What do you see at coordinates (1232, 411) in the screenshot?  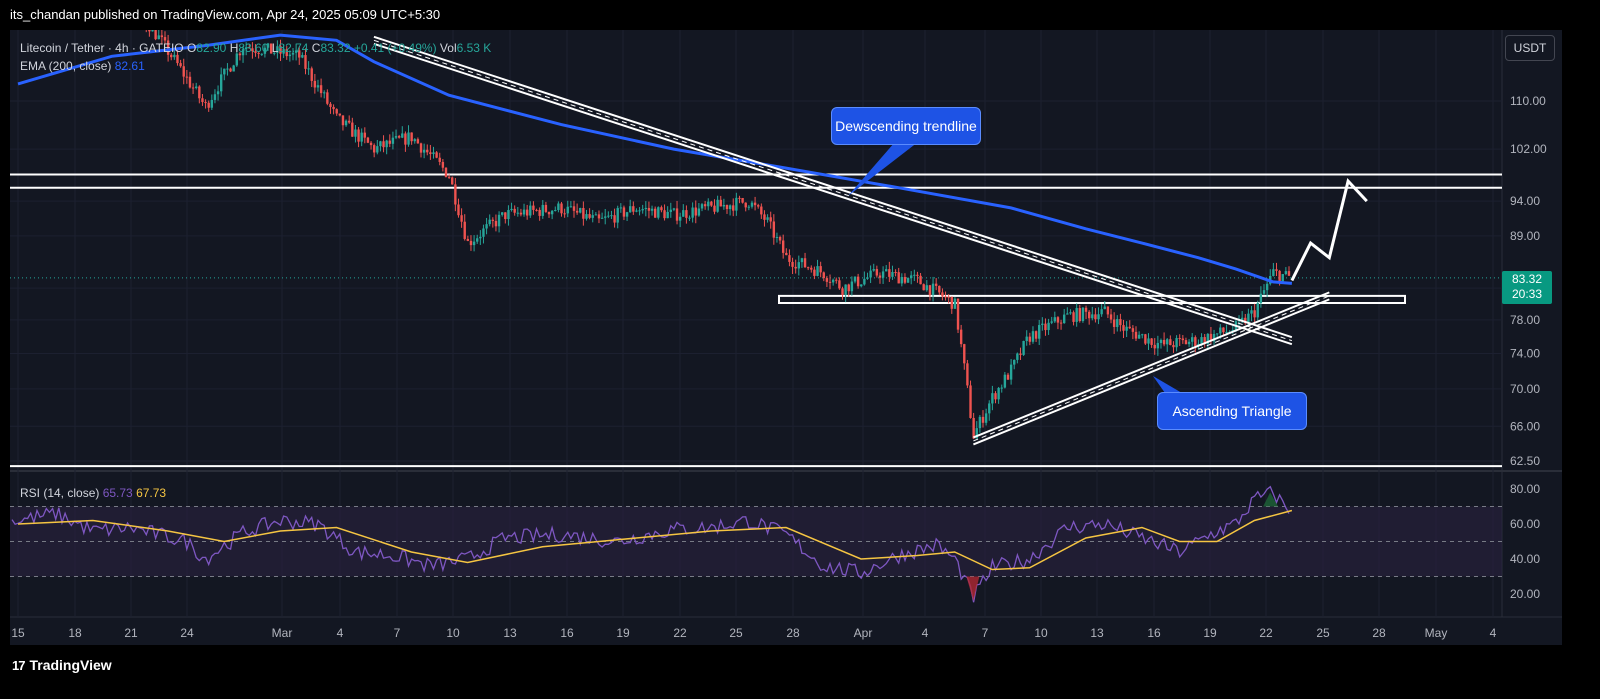 I see `ascending-triangle-callout: Ascending Triangle` at bounding box center [1232, 411].